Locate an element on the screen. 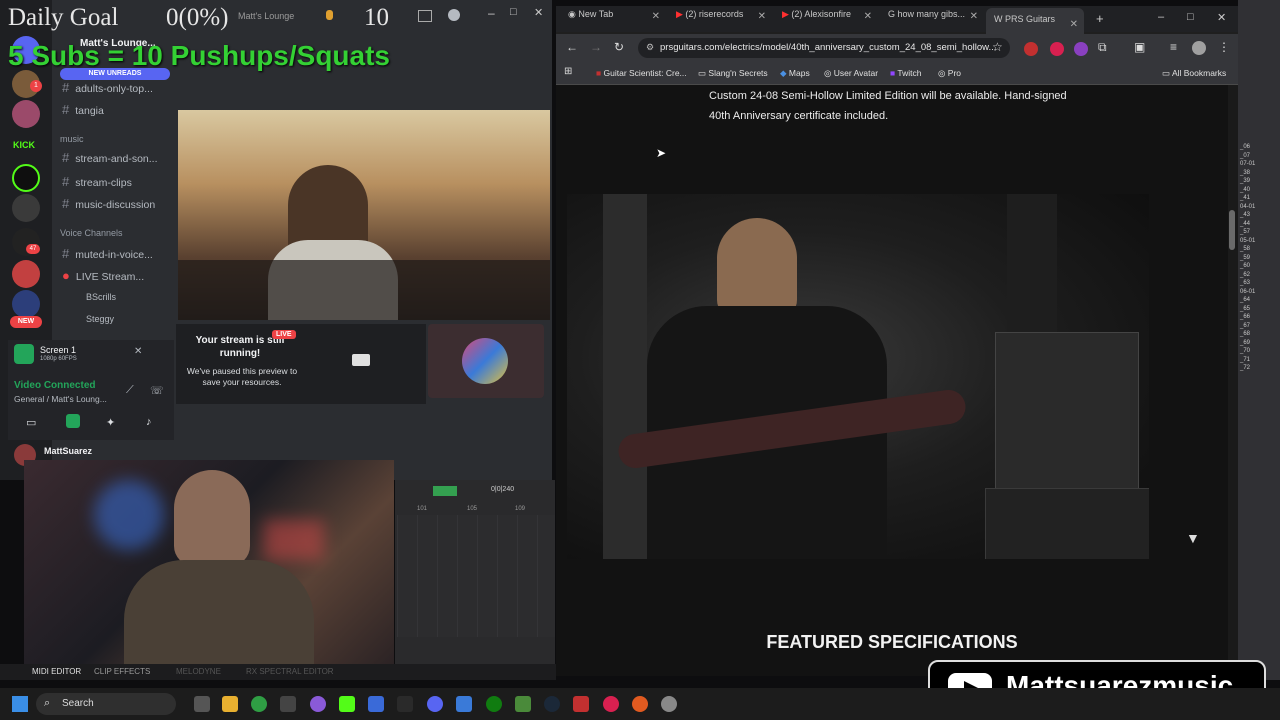  activity-icon: ✦ is located at coordinates (110, 422).